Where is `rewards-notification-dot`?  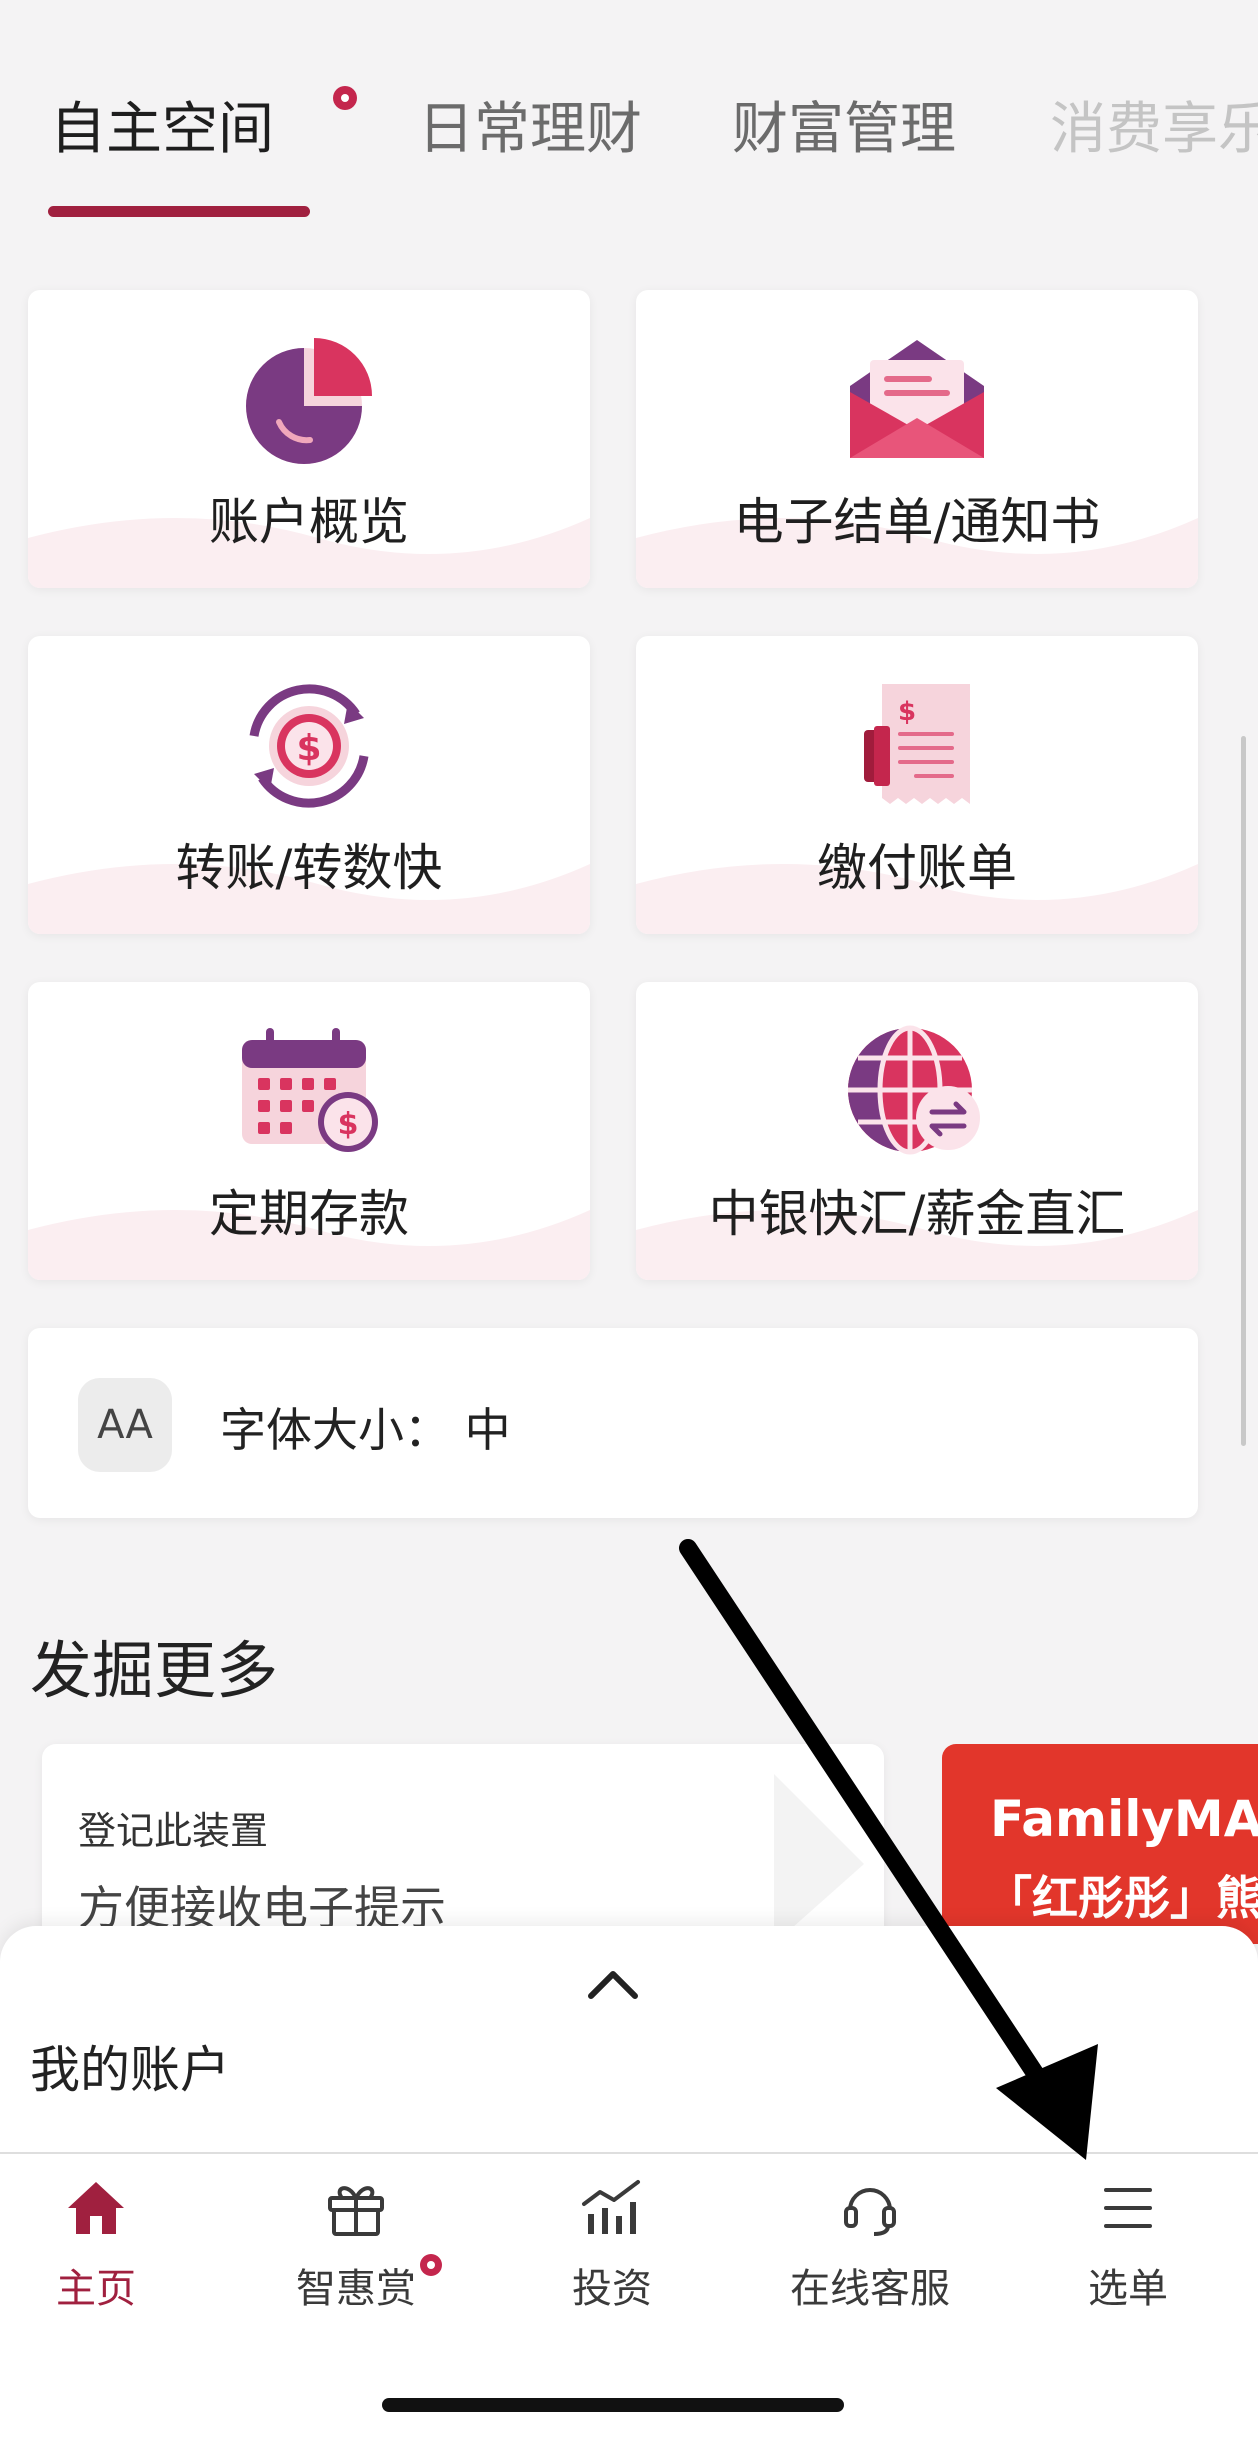 rewards-notification-dot is located at coordinates (431, 2265).